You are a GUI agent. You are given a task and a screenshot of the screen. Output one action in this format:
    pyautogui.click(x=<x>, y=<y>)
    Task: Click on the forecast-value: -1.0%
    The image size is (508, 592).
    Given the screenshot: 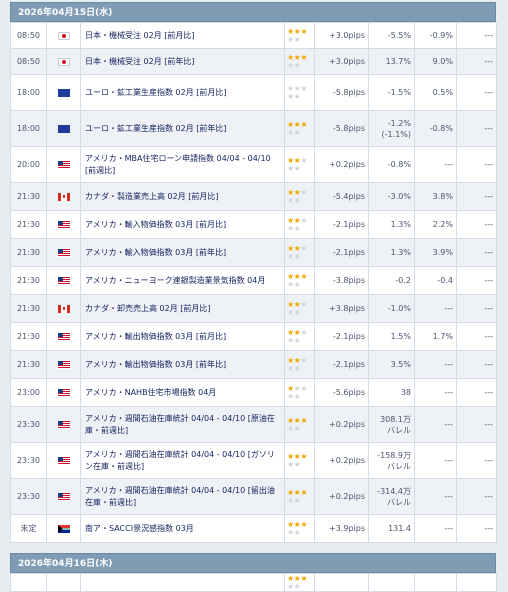 What is the action you would take?
    pyautogui.click(x=391, y=308)
    